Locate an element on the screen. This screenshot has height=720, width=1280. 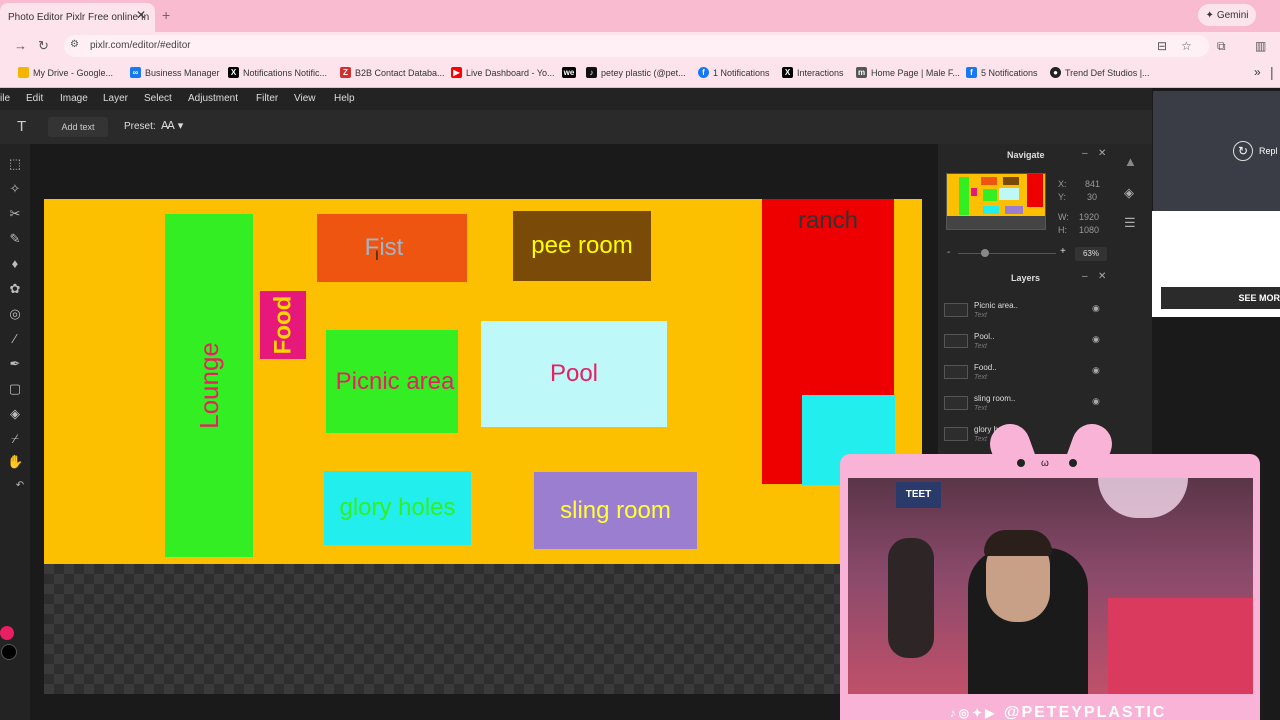
layer-row: Picnic area.. Text ◉ is located at coordinates (1025, 311).